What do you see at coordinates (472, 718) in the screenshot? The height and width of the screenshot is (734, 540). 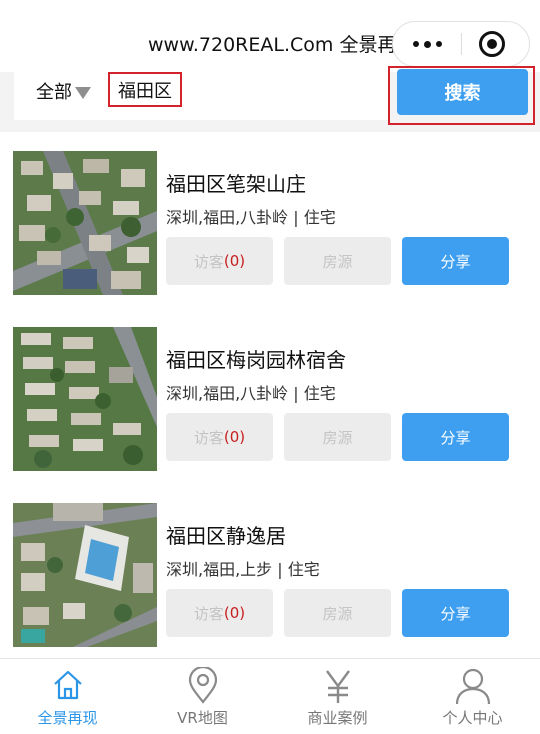 I see `tab-label: 个人中心` at bounding box center [472, 718].